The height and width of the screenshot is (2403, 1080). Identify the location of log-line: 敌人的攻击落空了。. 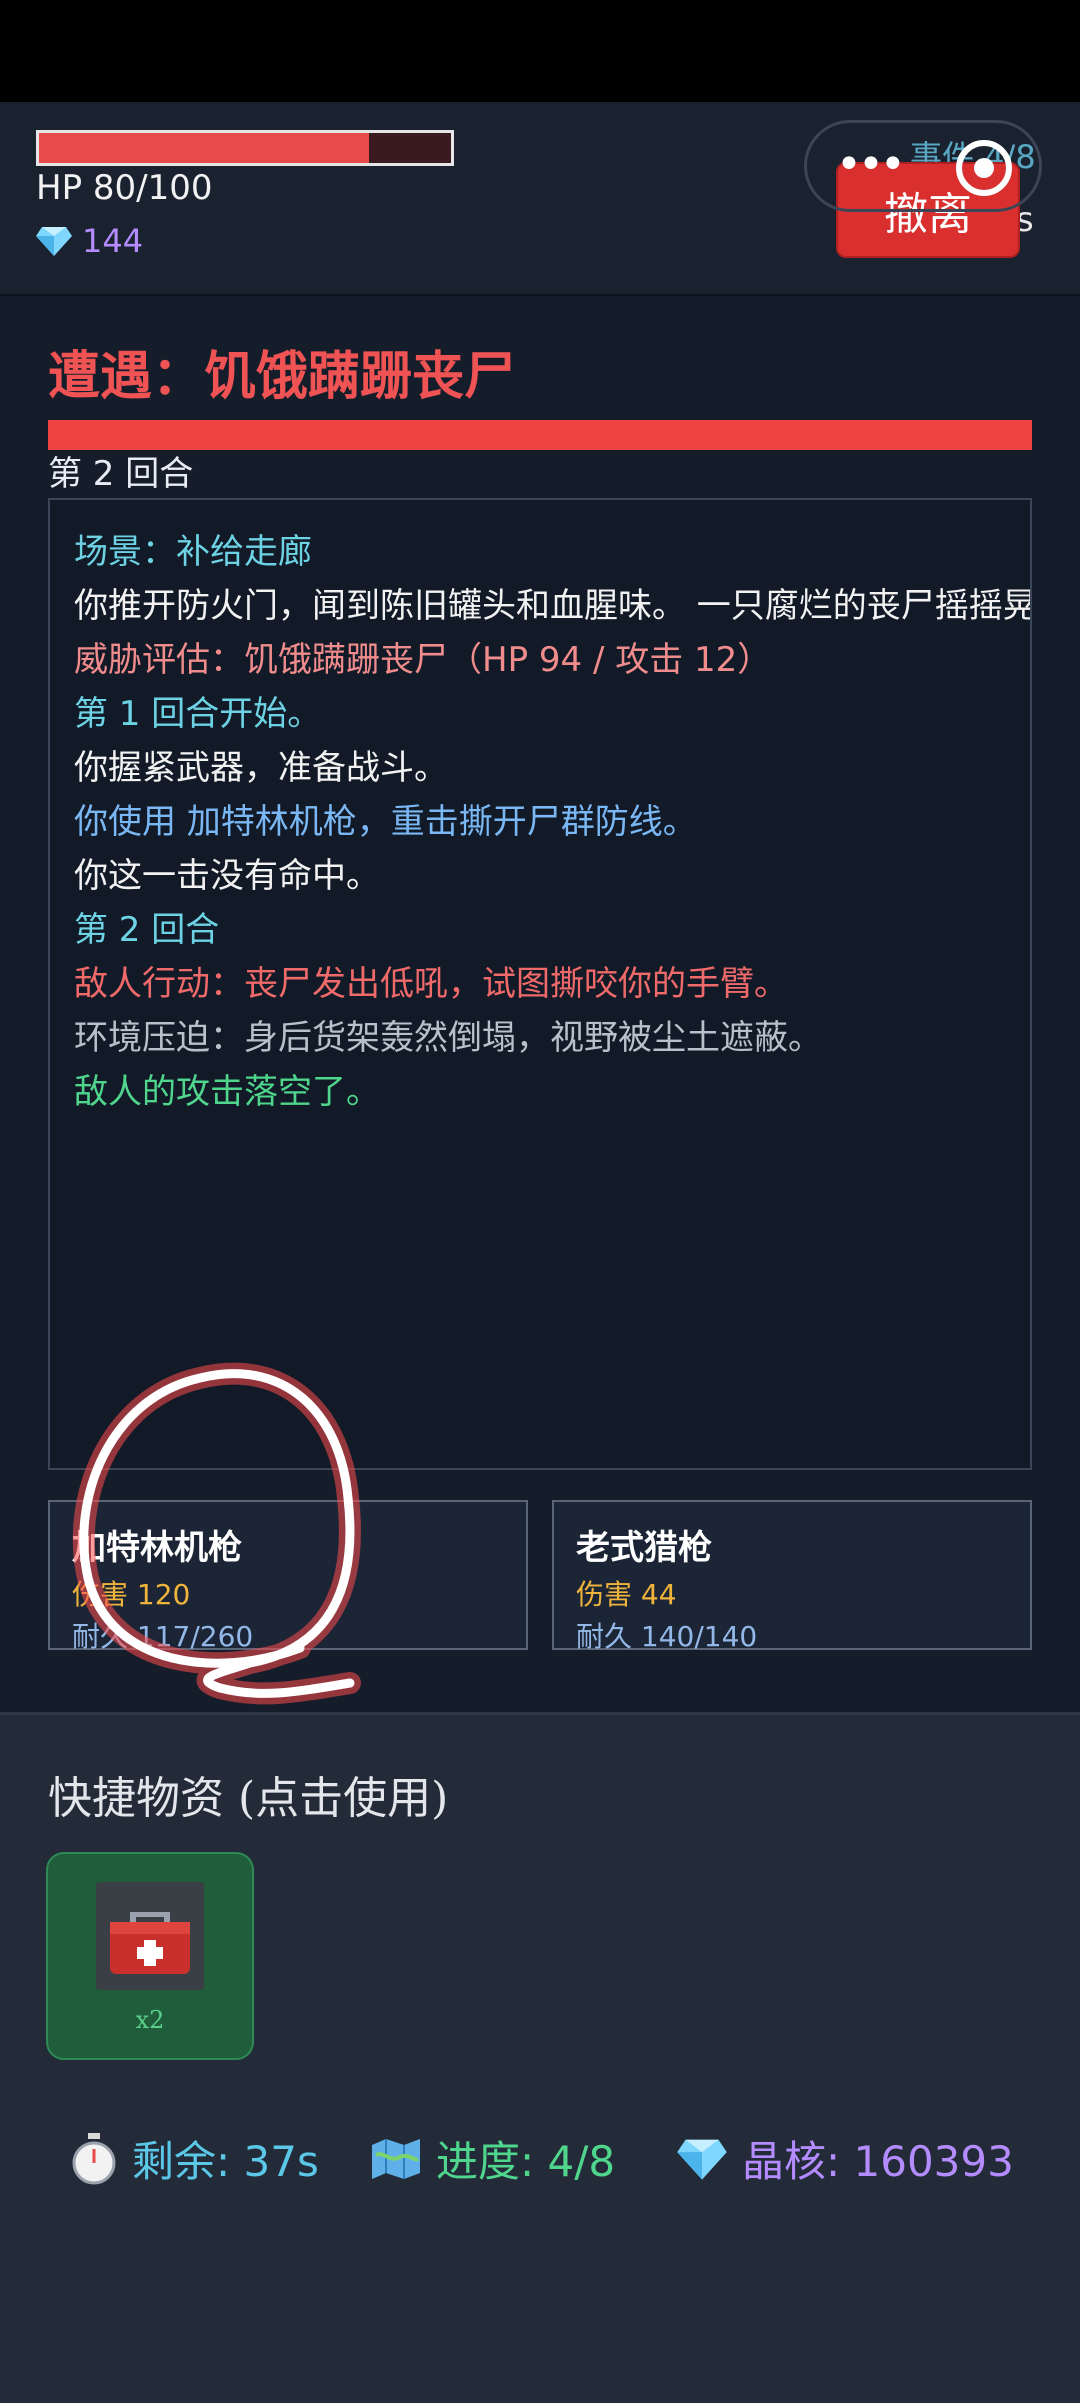
(227, 1092).